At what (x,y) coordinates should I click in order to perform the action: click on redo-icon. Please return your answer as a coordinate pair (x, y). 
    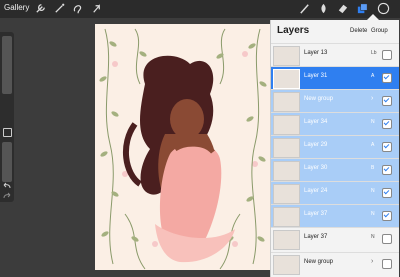
    Looking at the image, I should click on (7, 196).